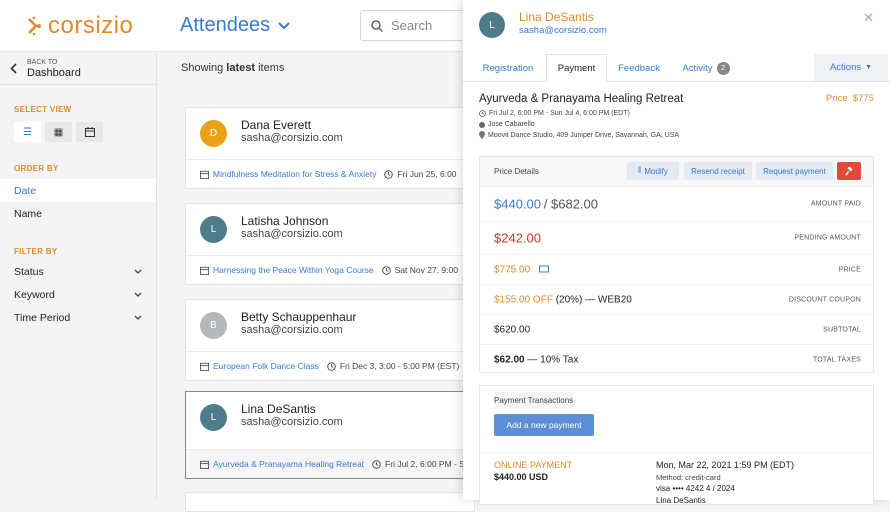  What do you see at coordinates (570, 204) in the screenshot?
I see `amount-total: / $682.00` at bounding box center [570, 204].